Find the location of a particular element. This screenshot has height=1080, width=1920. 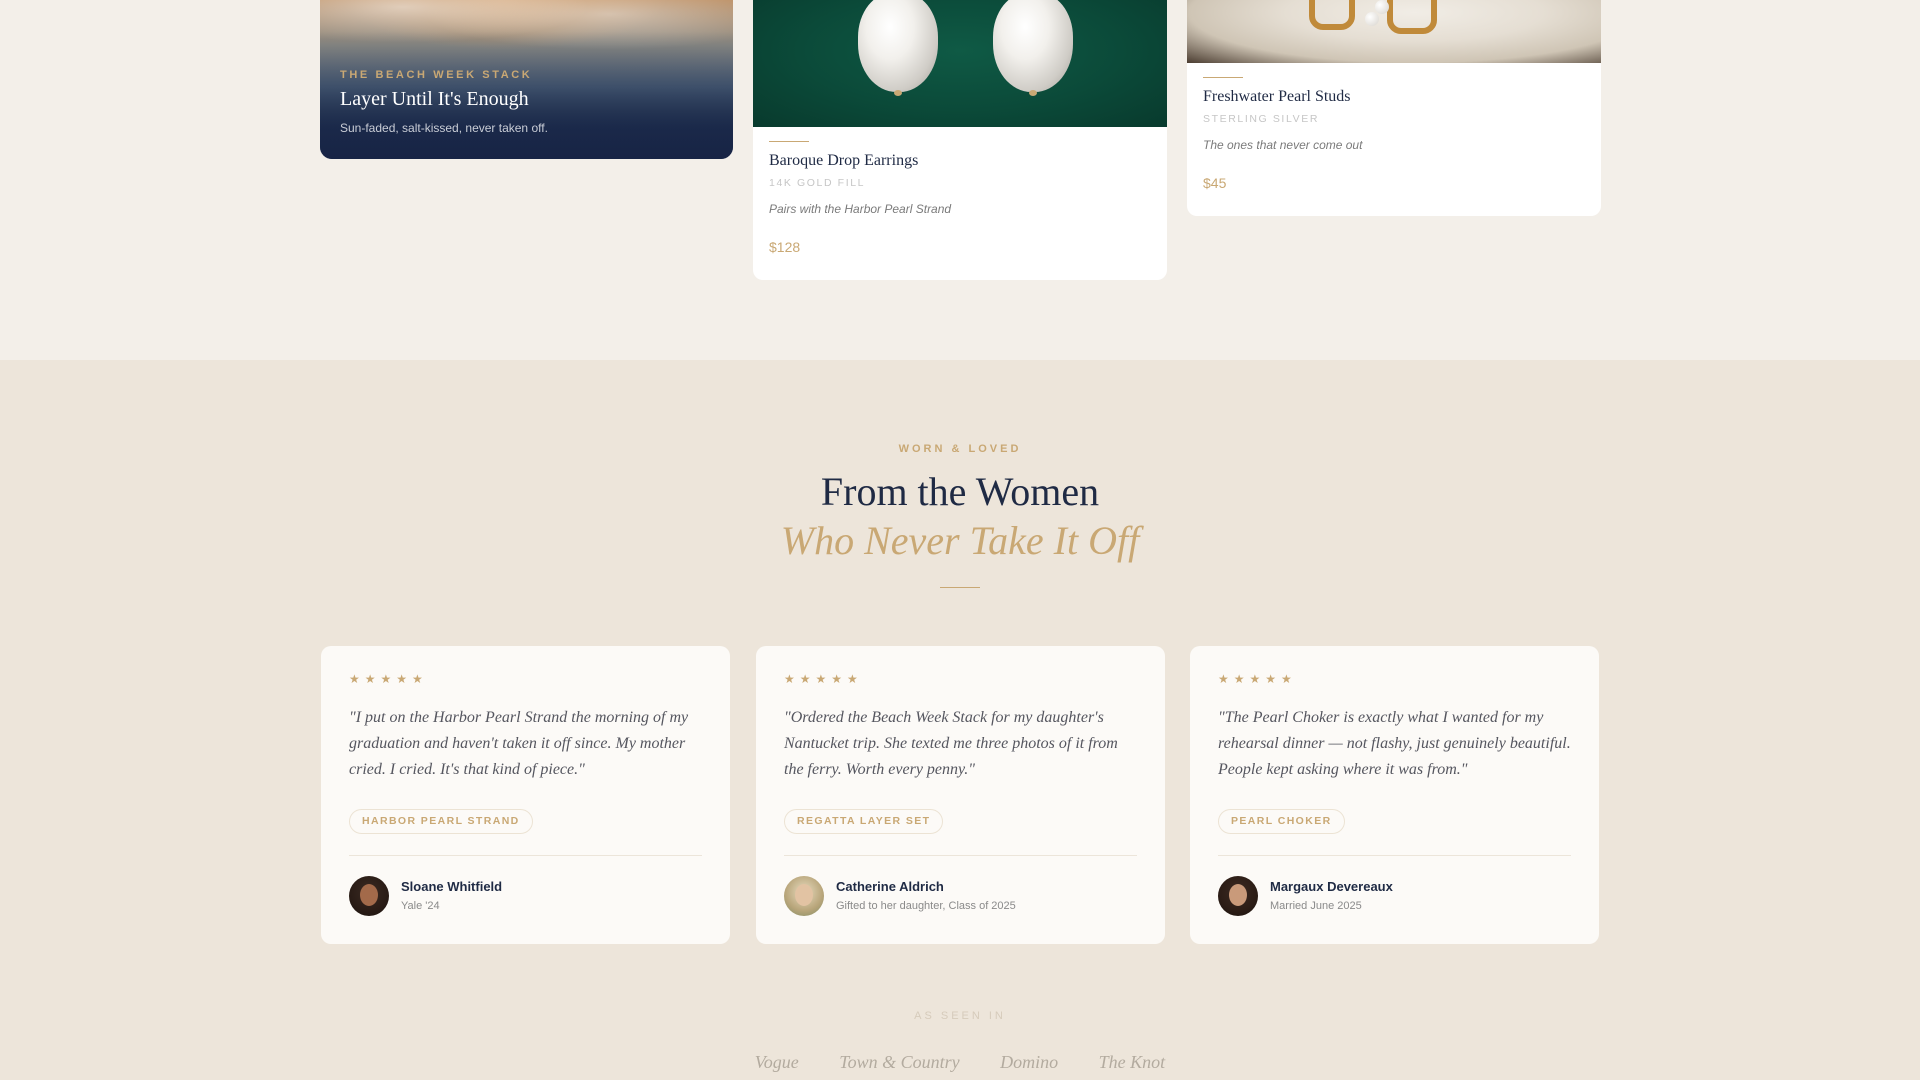

press-logo-town-country: Town & Country is located at coordinates (899, 1062).